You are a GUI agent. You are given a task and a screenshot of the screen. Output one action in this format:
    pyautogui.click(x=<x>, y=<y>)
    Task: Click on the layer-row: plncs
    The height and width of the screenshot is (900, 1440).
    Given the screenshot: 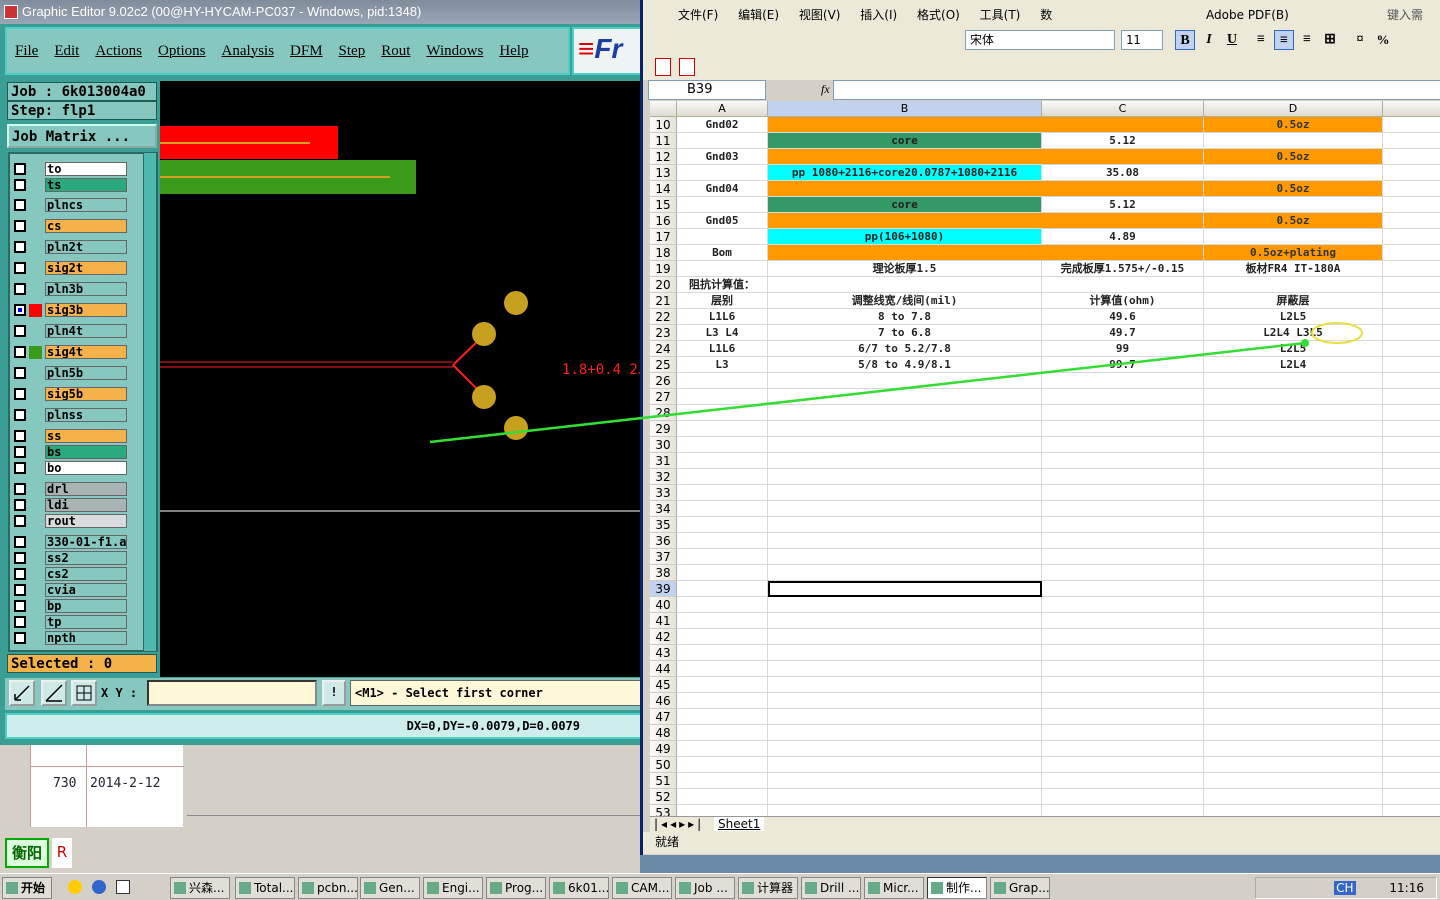 What is the action you would take?
    pyautogui.click(x=70, y=205)
    